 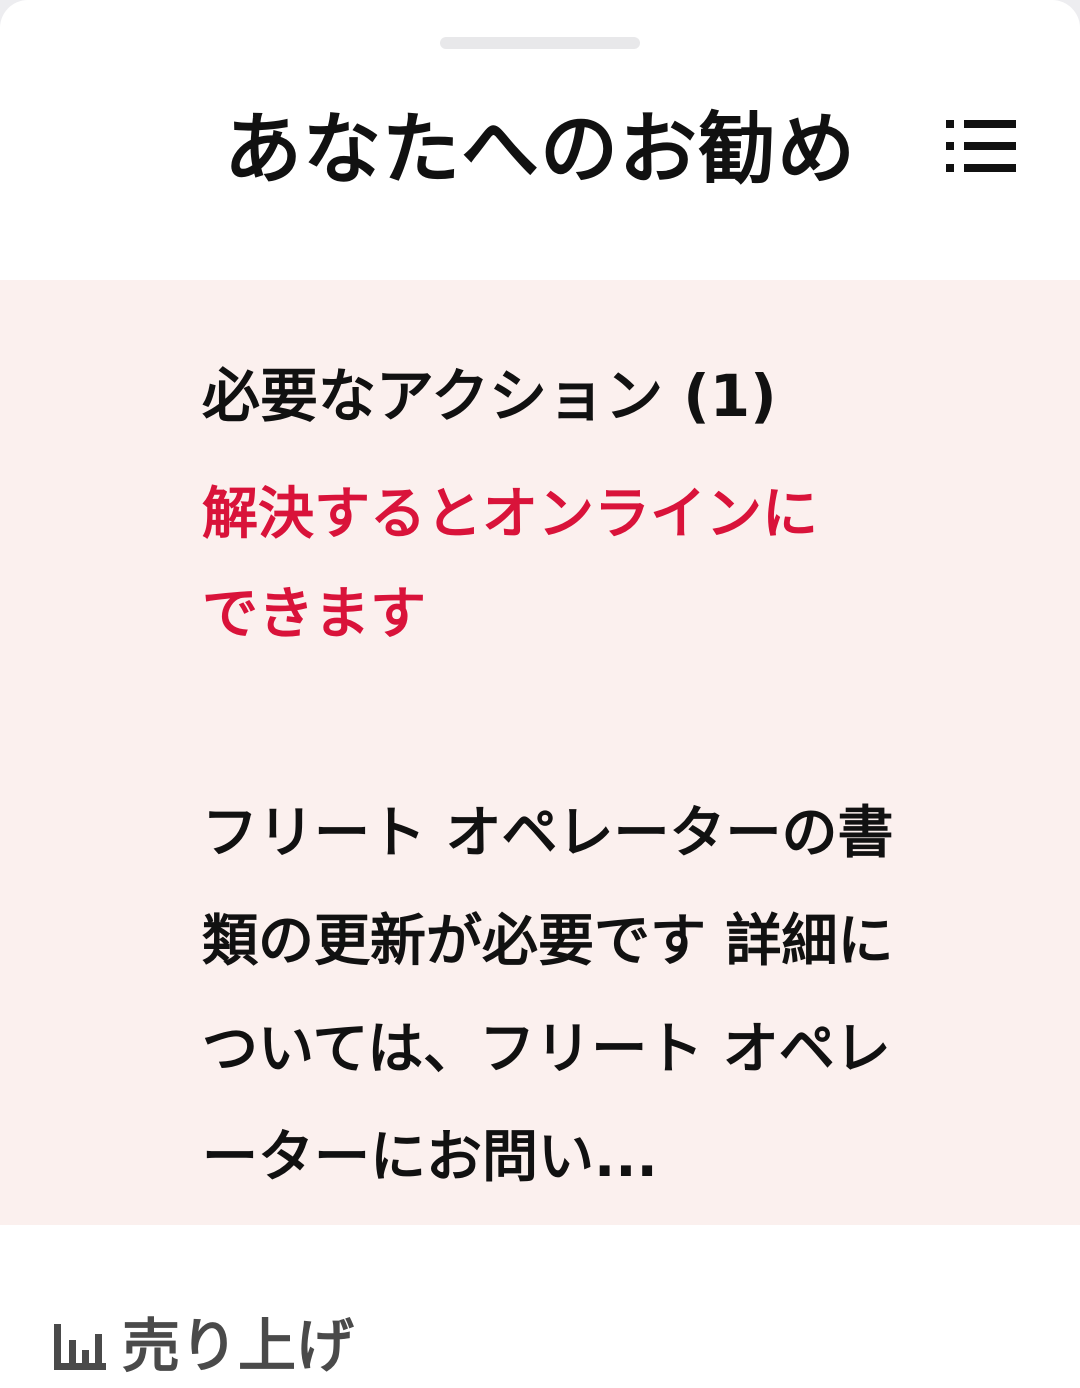 I want to click on card-subtitle: 解決するとオンラインにできます, so click(x=510, y=564).